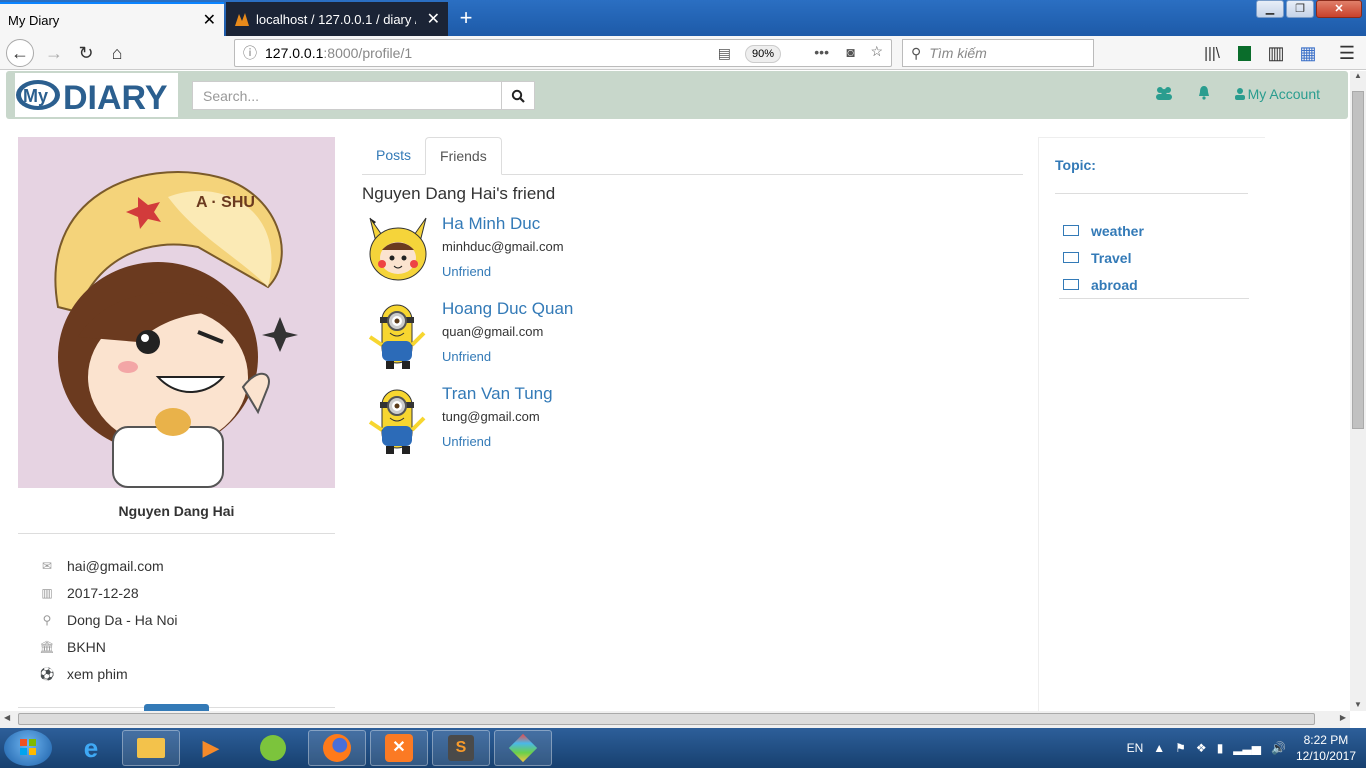  Describe the element at coordinates (563, 53) in the screenshot. I see `url-bar: ⓘ 127.0.0.1:8000/profile/1 ▤ 90% ••• ◙ ☆` at that location.